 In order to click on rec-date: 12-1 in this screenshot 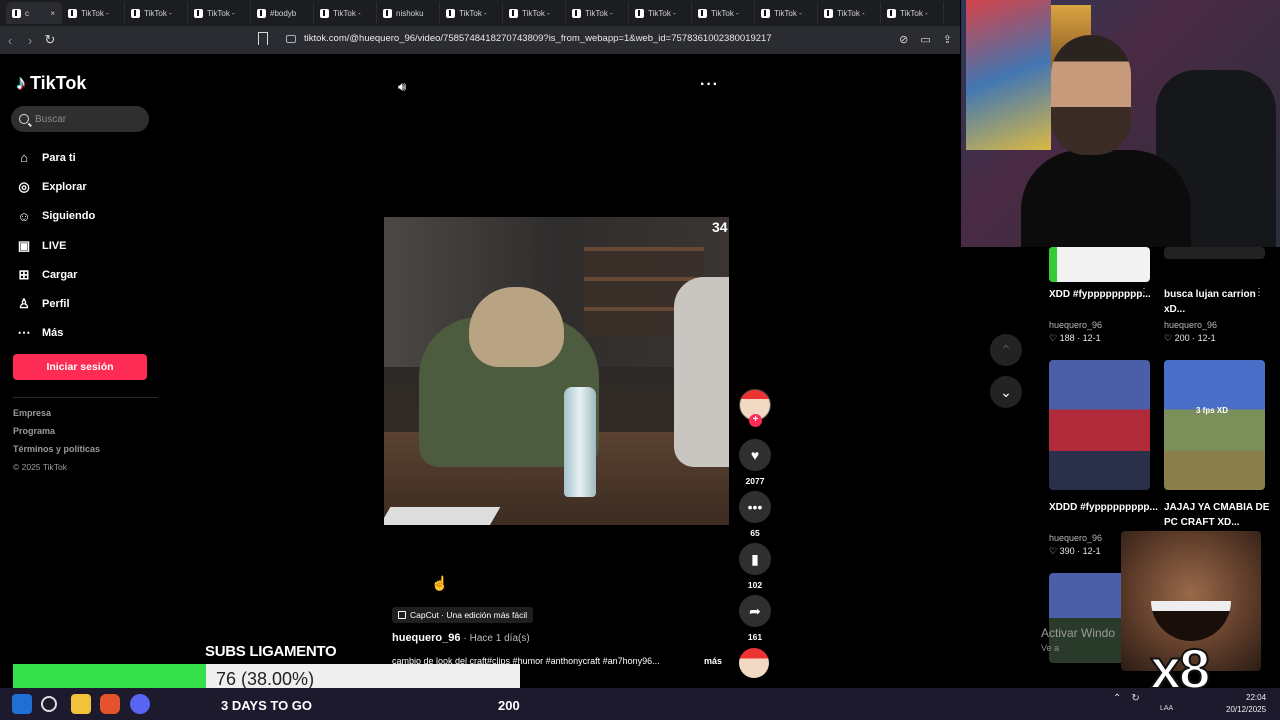, I will do `click(1206, 338)`.